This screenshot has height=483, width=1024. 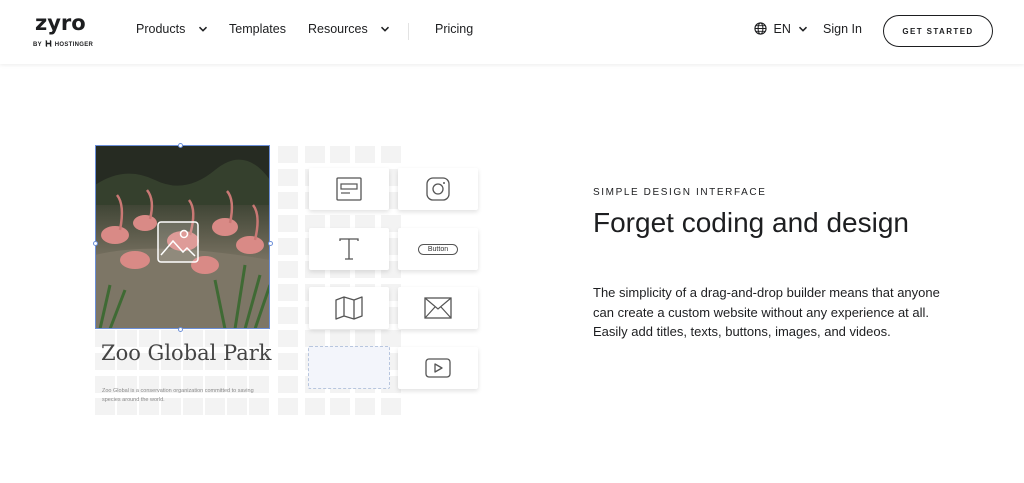 What do you see at coordinates (349, 29) in the screenshot?
I see `nav-resources: Resources` at bounding box center [349, 29].